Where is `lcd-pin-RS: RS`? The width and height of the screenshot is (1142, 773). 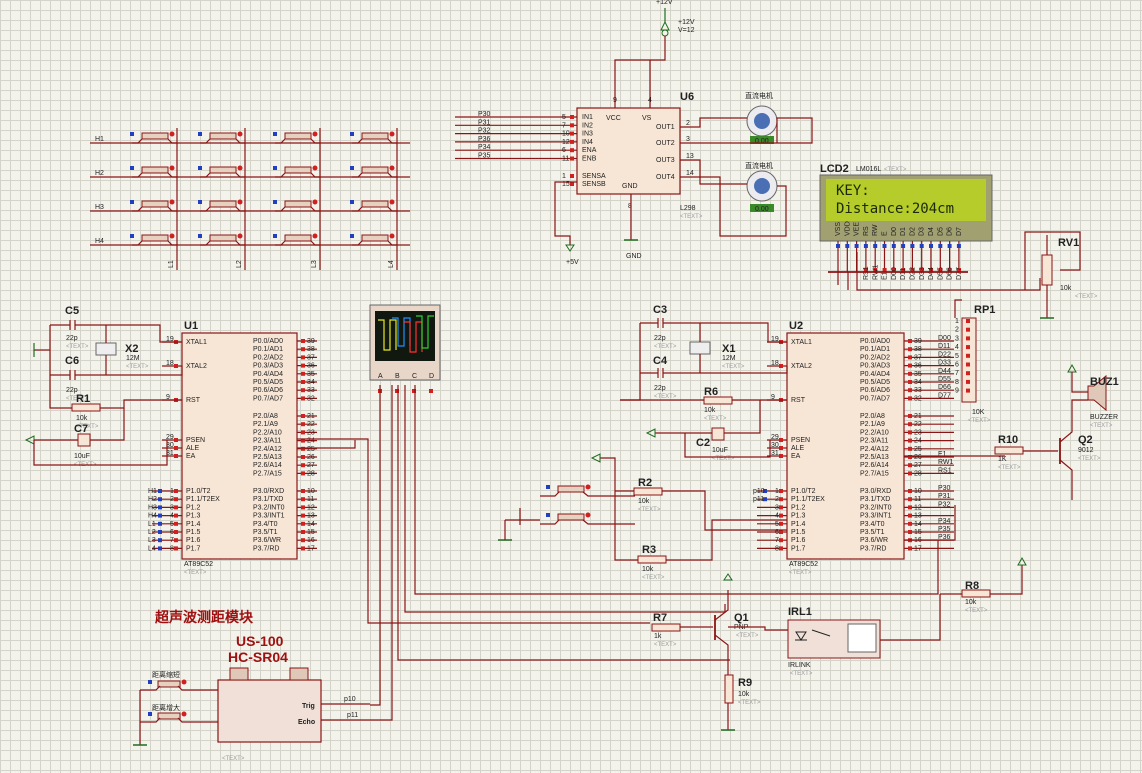 lcd-pin-RS: RS is located at coordinates (866, 231).